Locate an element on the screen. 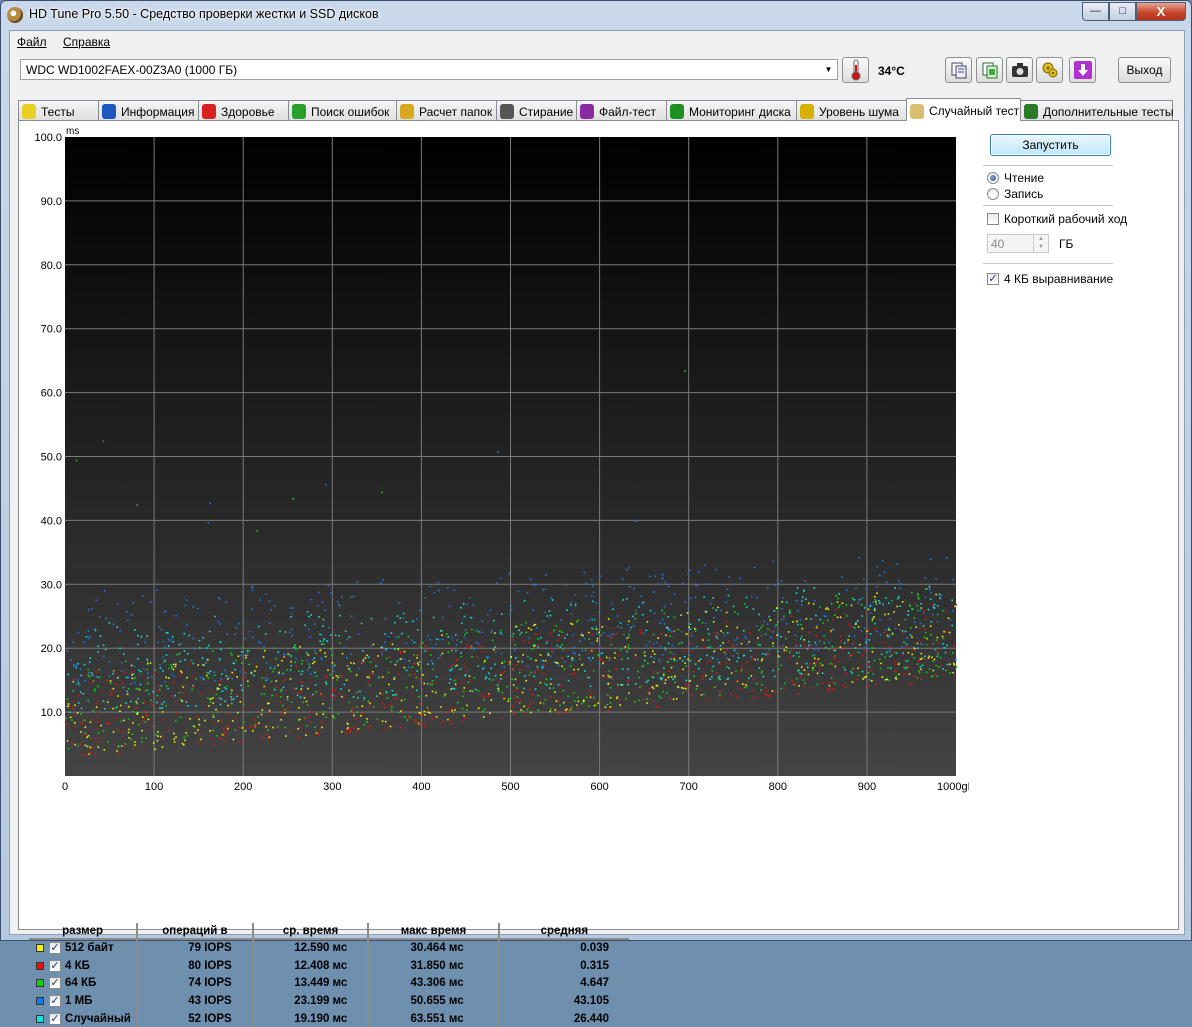  tab-random: Случайный тест is located at coordinates (963, 109).